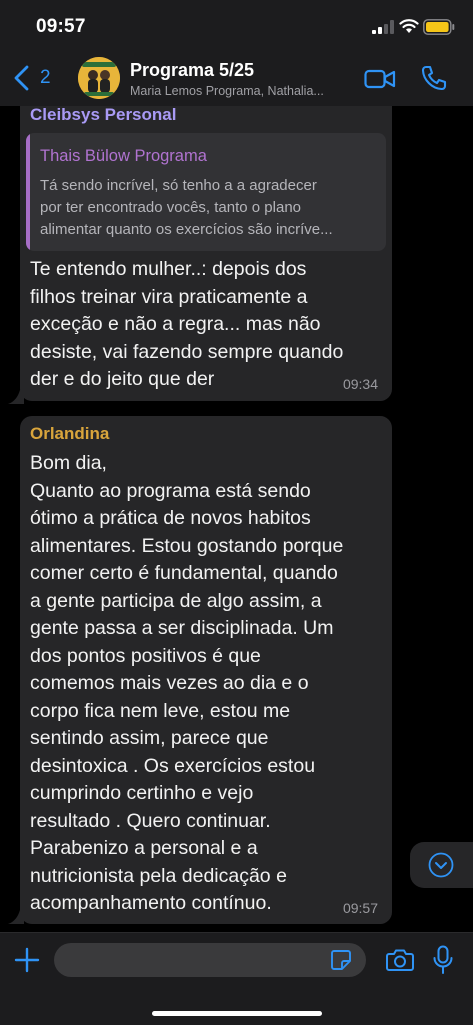  What do you see at coordinates (192, 70) in the screenshot?
I see `chat-title: Programa 5/25` at bounding box center [192, 70].